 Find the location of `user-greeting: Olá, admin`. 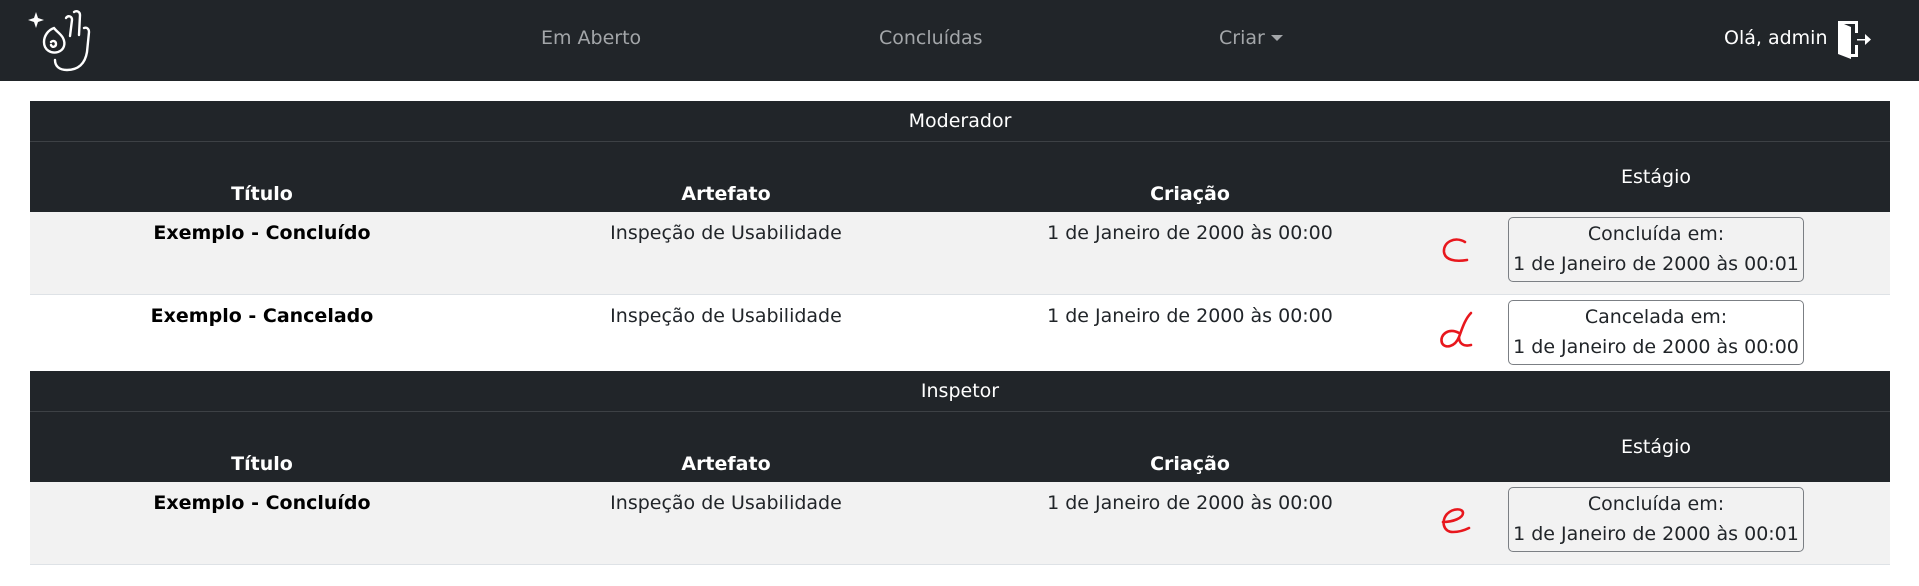

user-greeting: Olá, admin is located at coordinates (1776, 38).